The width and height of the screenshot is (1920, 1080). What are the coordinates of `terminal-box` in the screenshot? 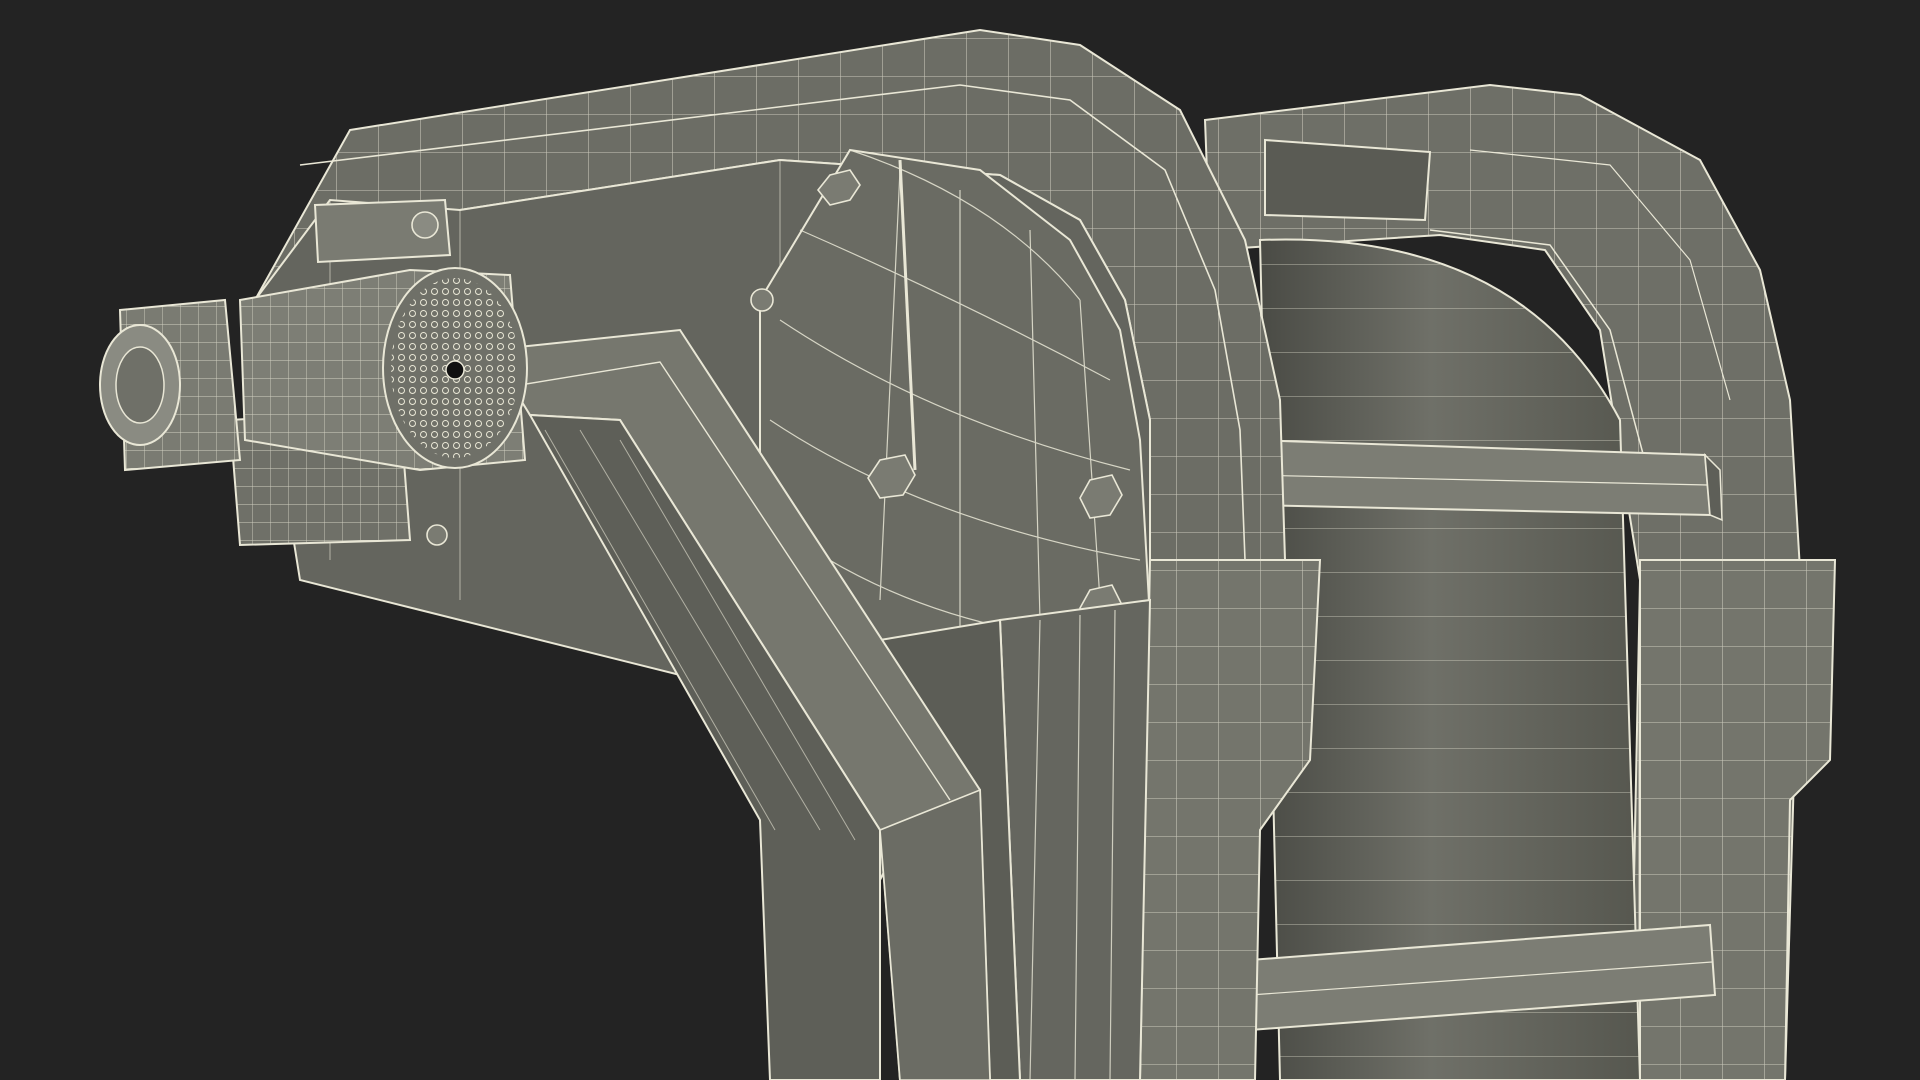 It's located at (382, 231).